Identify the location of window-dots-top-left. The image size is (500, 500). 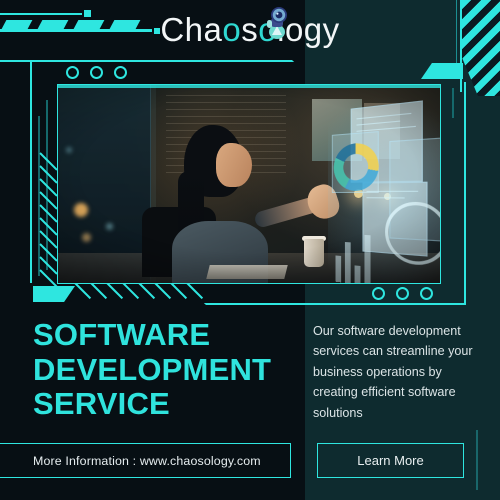
(96, 72).